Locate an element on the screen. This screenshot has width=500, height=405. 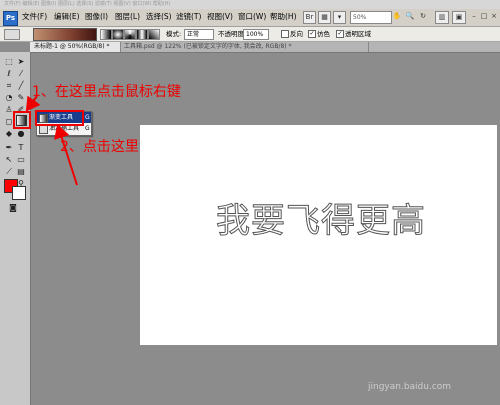
annotation-arrows is located at coordinates (51, 140).